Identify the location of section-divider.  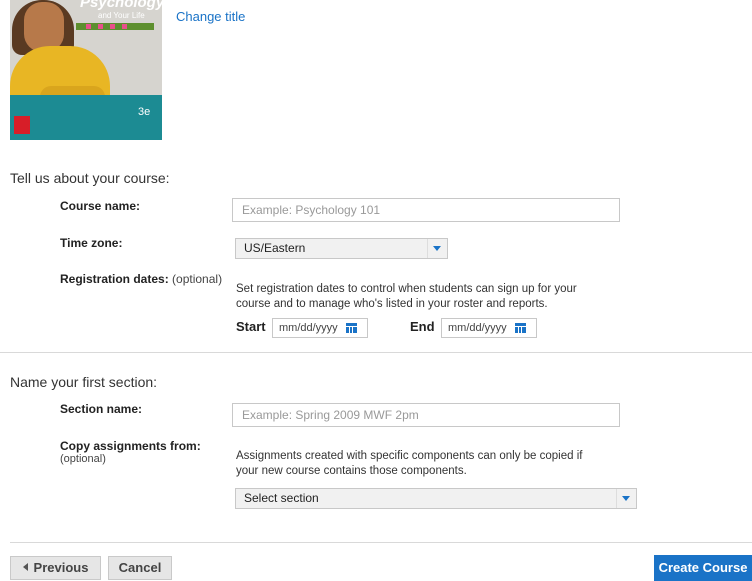
(376, 352).